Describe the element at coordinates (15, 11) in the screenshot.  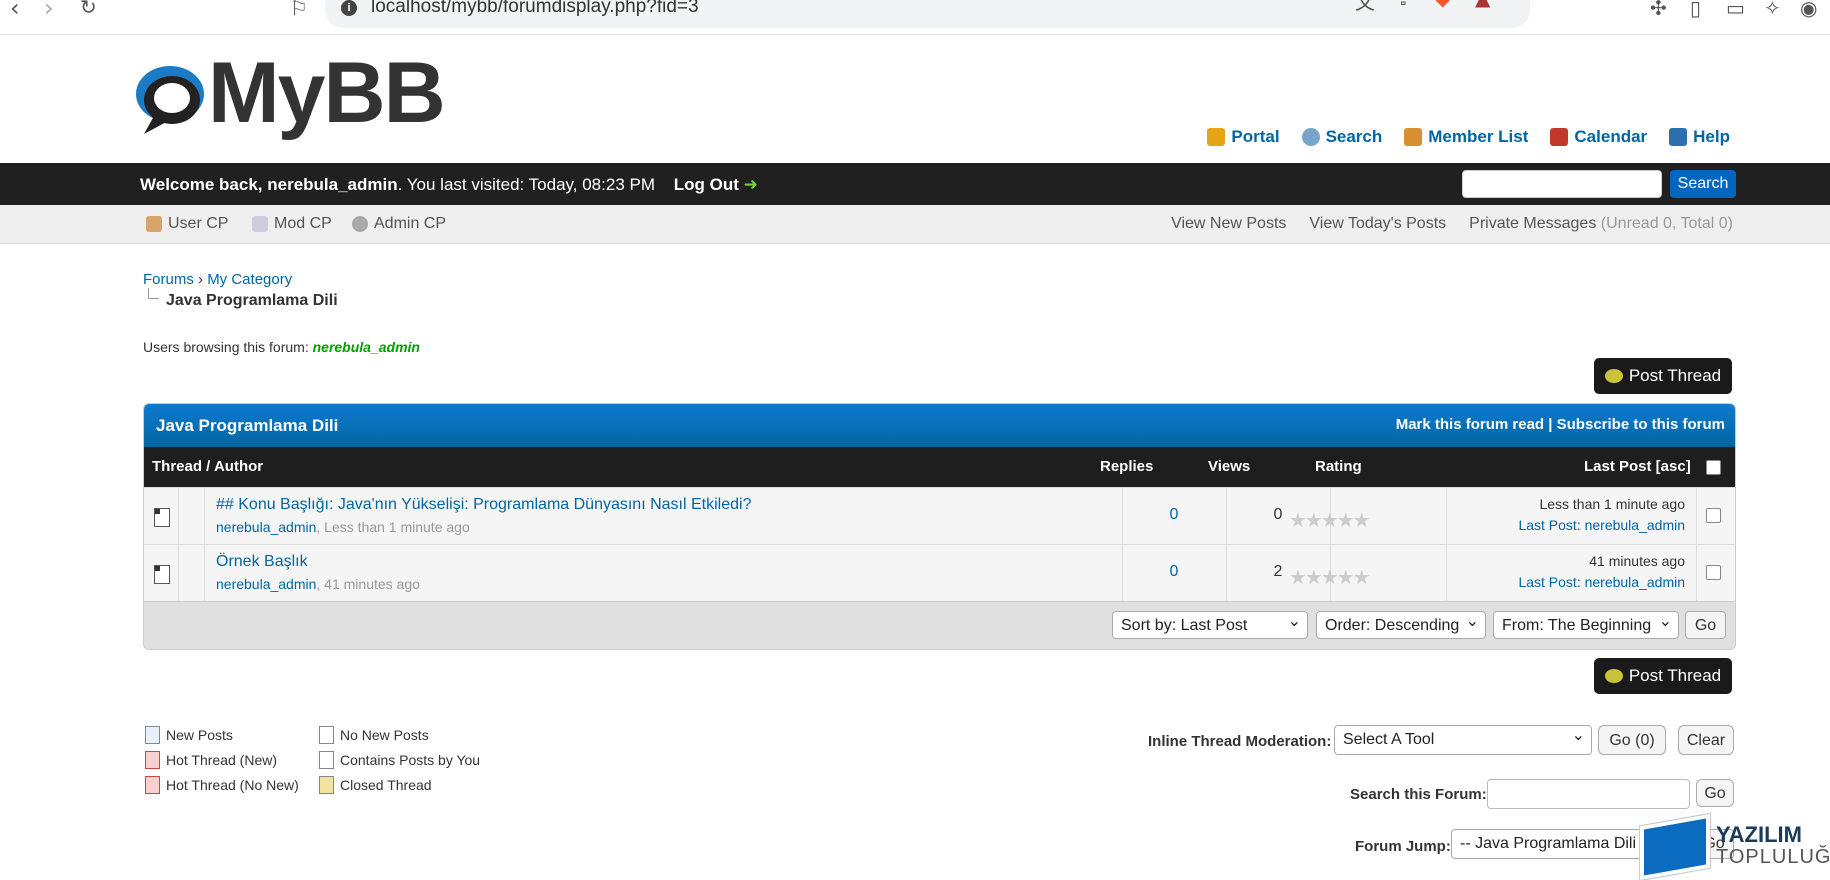
I see `back-icon: ‹` at that location.